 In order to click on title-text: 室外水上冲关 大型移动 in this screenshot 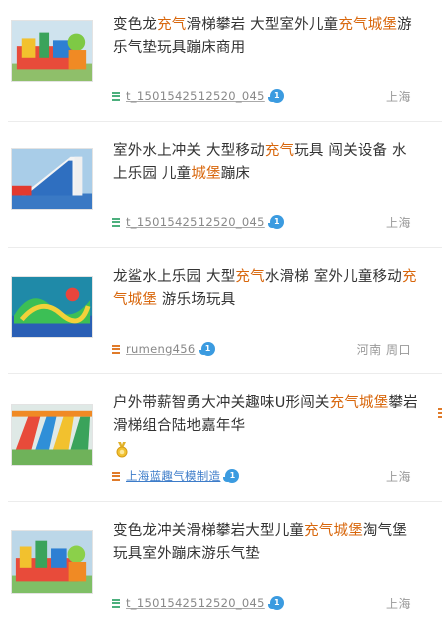, I will do `click(189, 151)`.